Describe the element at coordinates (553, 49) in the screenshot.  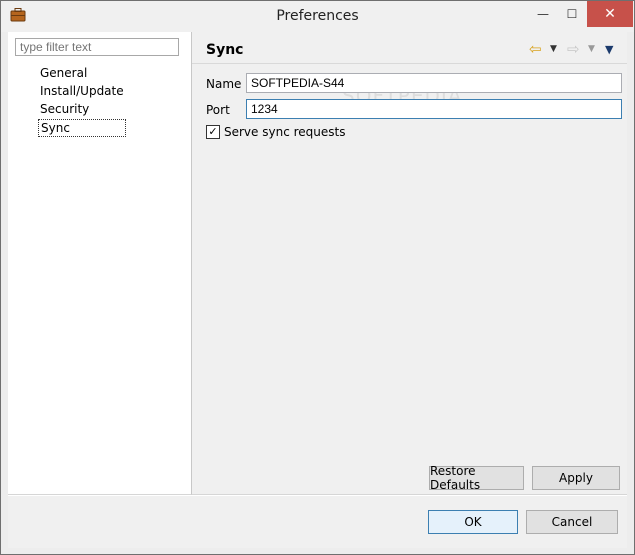
I see `back-dropdown-icon: ▼` at that location.